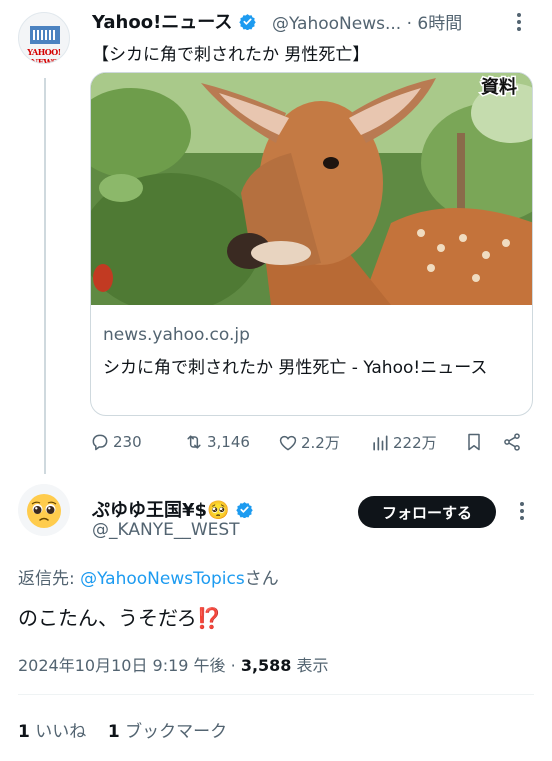 This screenshot has height=761, width=552. Describe the element at coordinates (44, 510) in the screenshot. I see `pleading-face-avatar` at that location.